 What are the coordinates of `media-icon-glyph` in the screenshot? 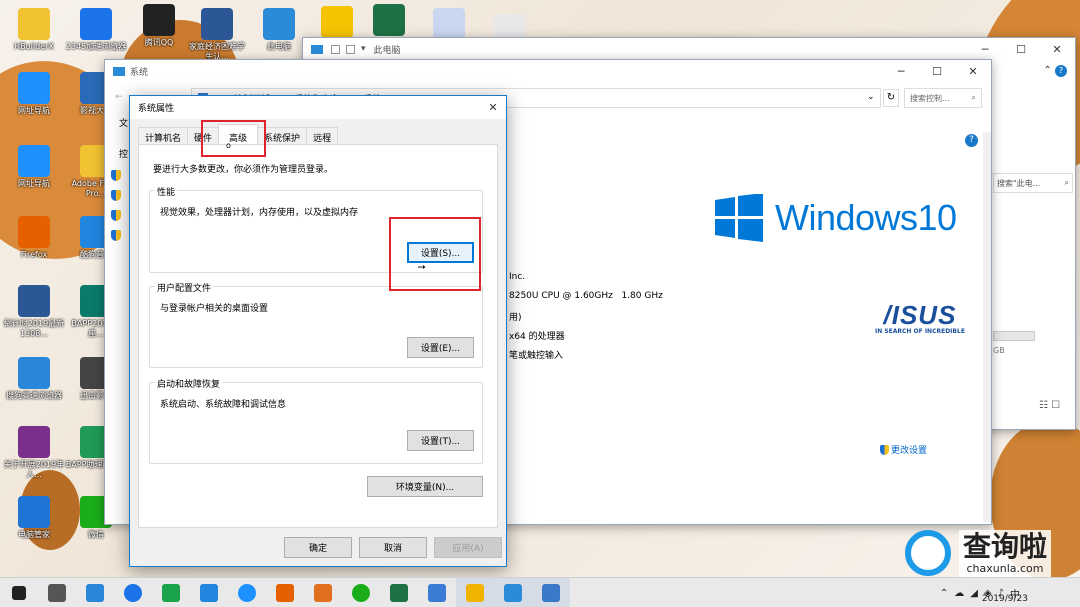 It's located at (323, 592).